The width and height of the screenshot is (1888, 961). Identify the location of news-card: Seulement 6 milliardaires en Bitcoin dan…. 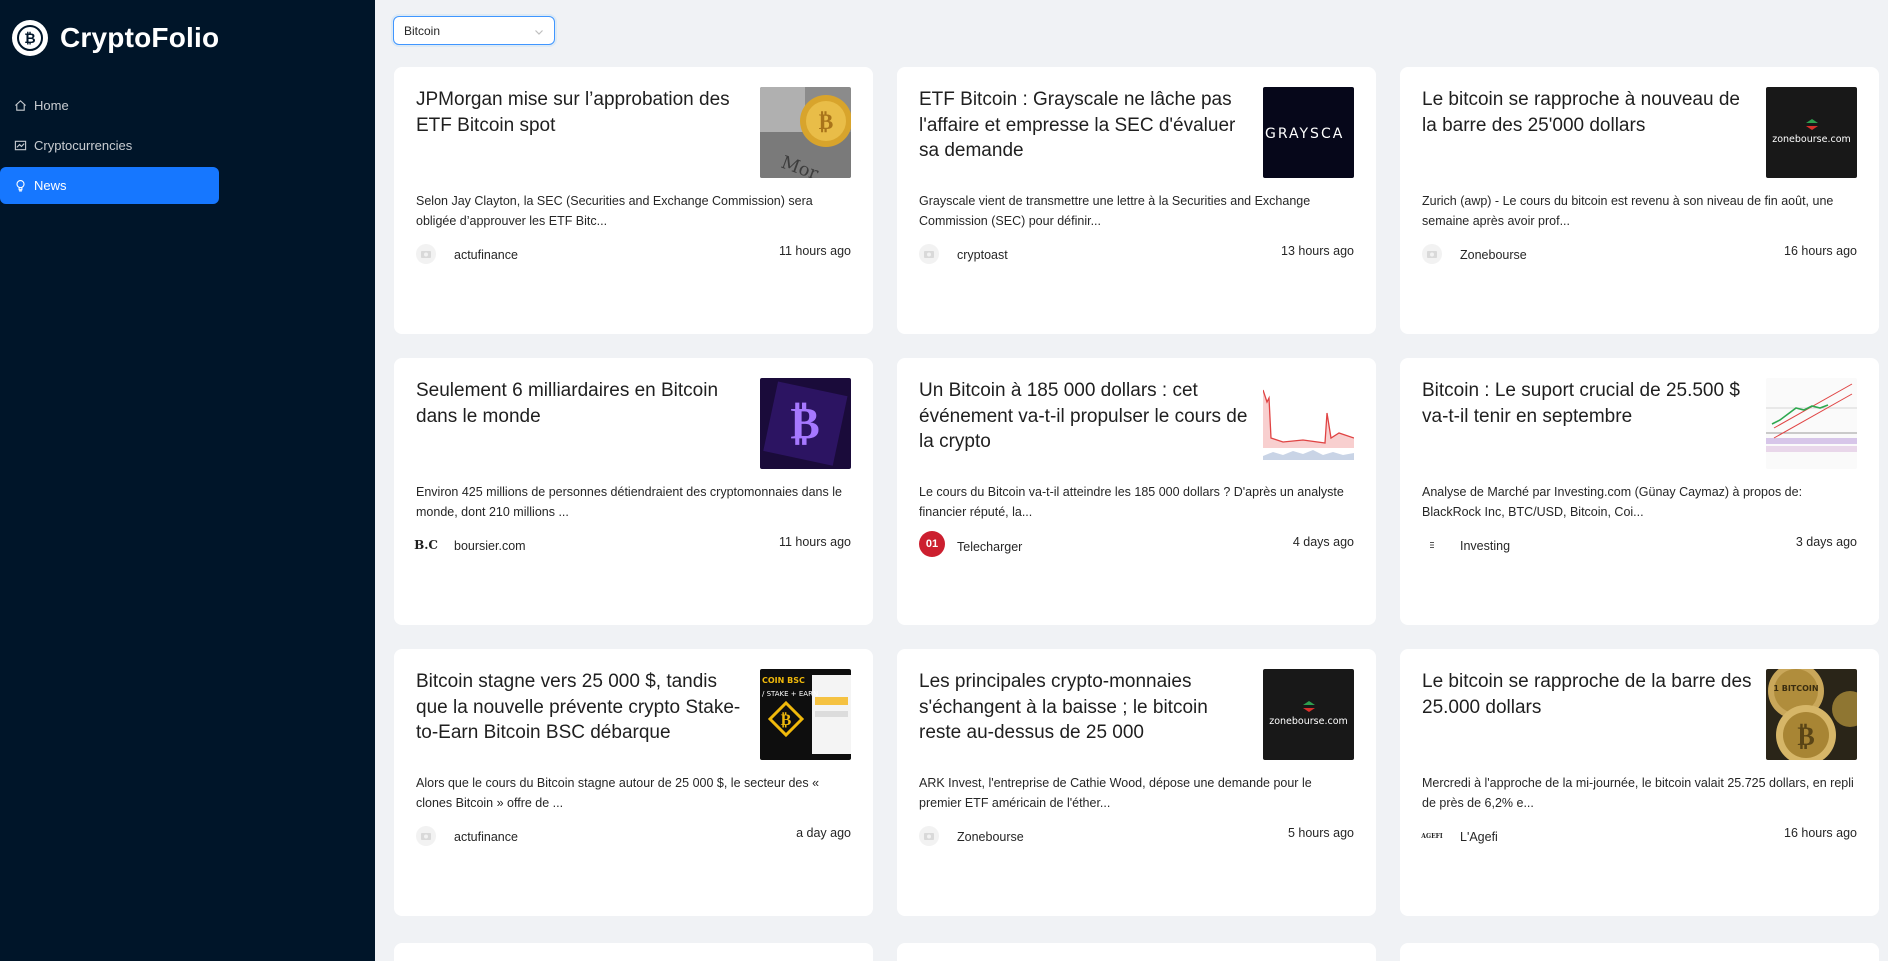
(633, 491).